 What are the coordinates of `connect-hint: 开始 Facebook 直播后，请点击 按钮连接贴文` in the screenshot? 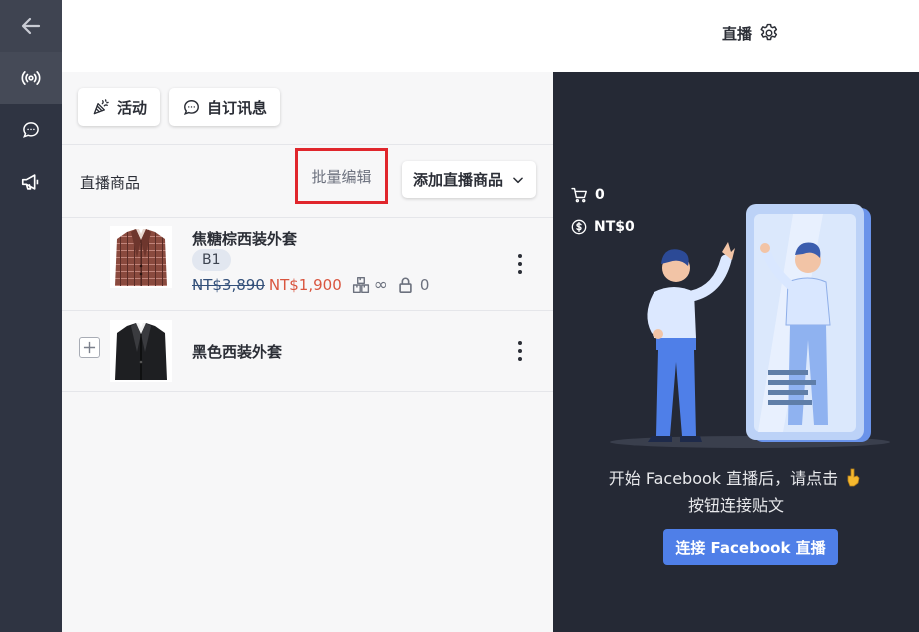 It's located at (736, 492).